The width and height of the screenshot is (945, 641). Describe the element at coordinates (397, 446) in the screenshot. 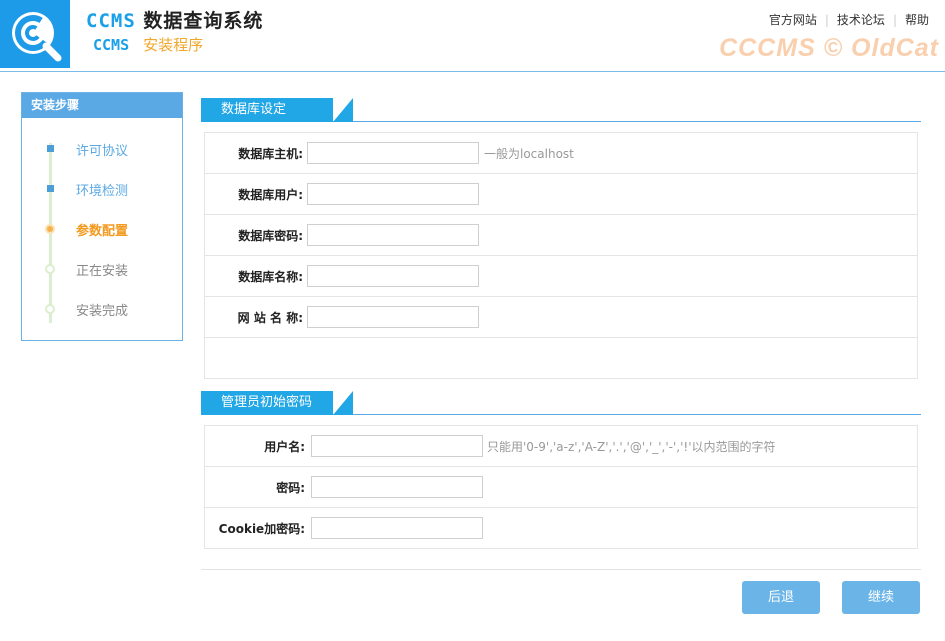

I see `admin-username-input` at that location.